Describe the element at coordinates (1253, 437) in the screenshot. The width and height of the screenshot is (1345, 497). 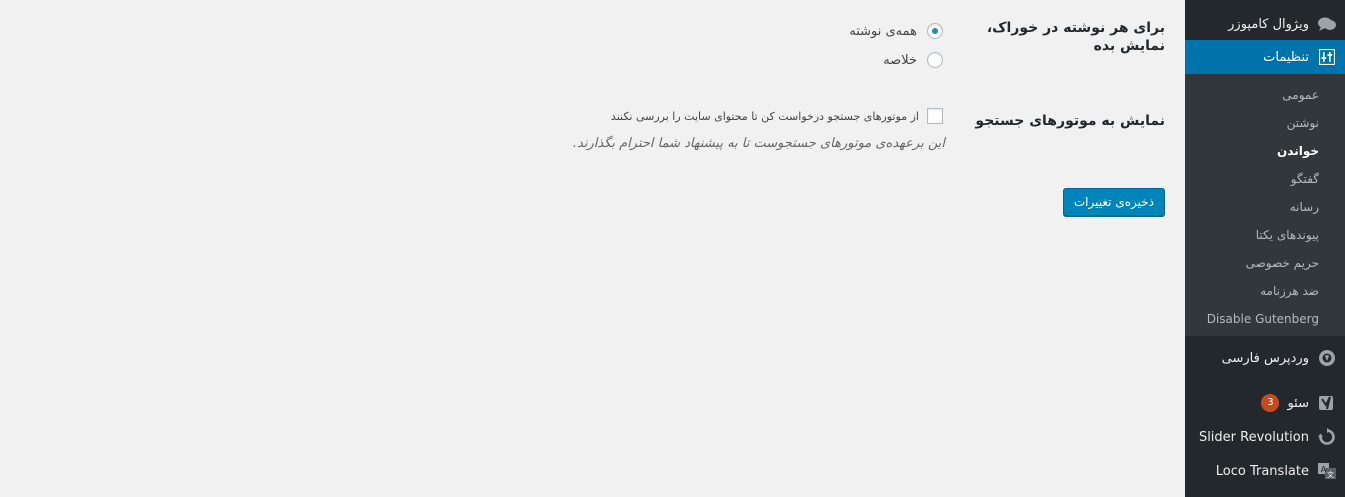
I see `menu-label: Slider Revolution` at that location.